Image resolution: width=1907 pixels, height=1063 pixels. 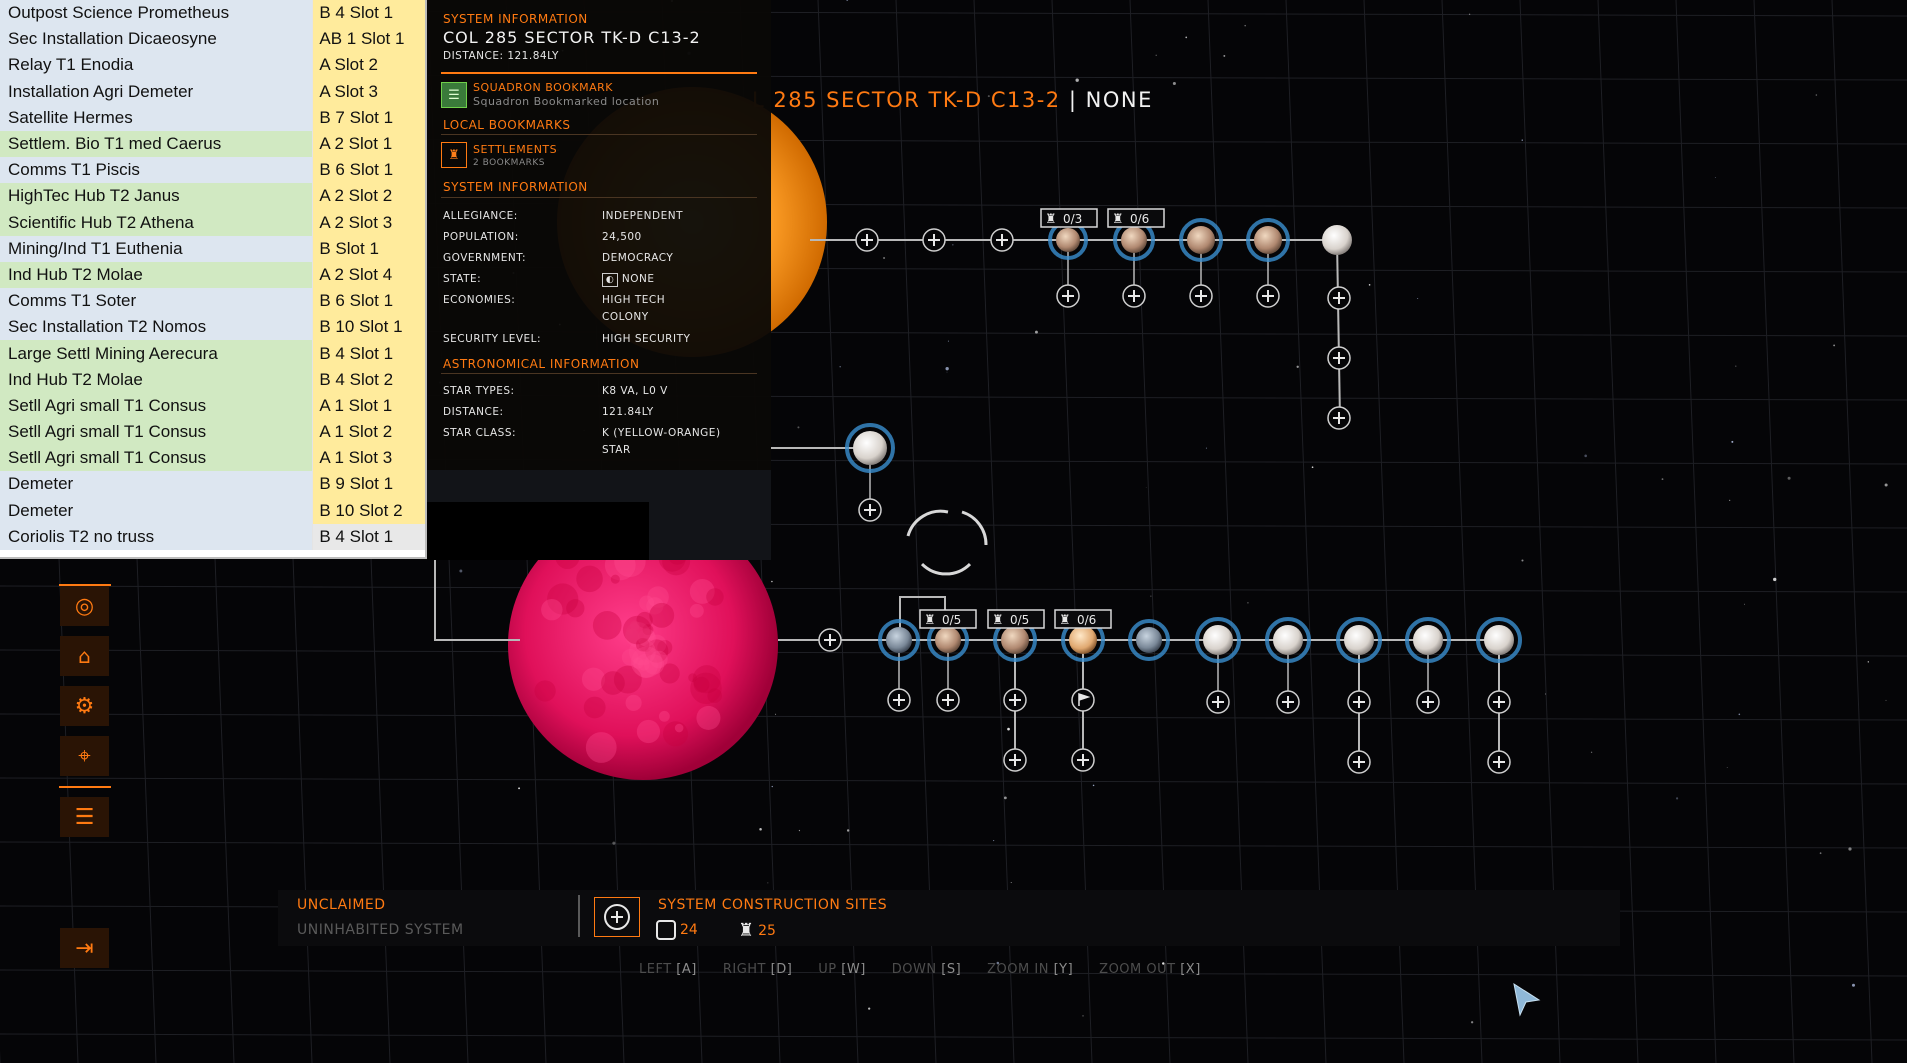 I want to click on slot-cell: AB 1 Slot 1, so click(x=368, y=39).